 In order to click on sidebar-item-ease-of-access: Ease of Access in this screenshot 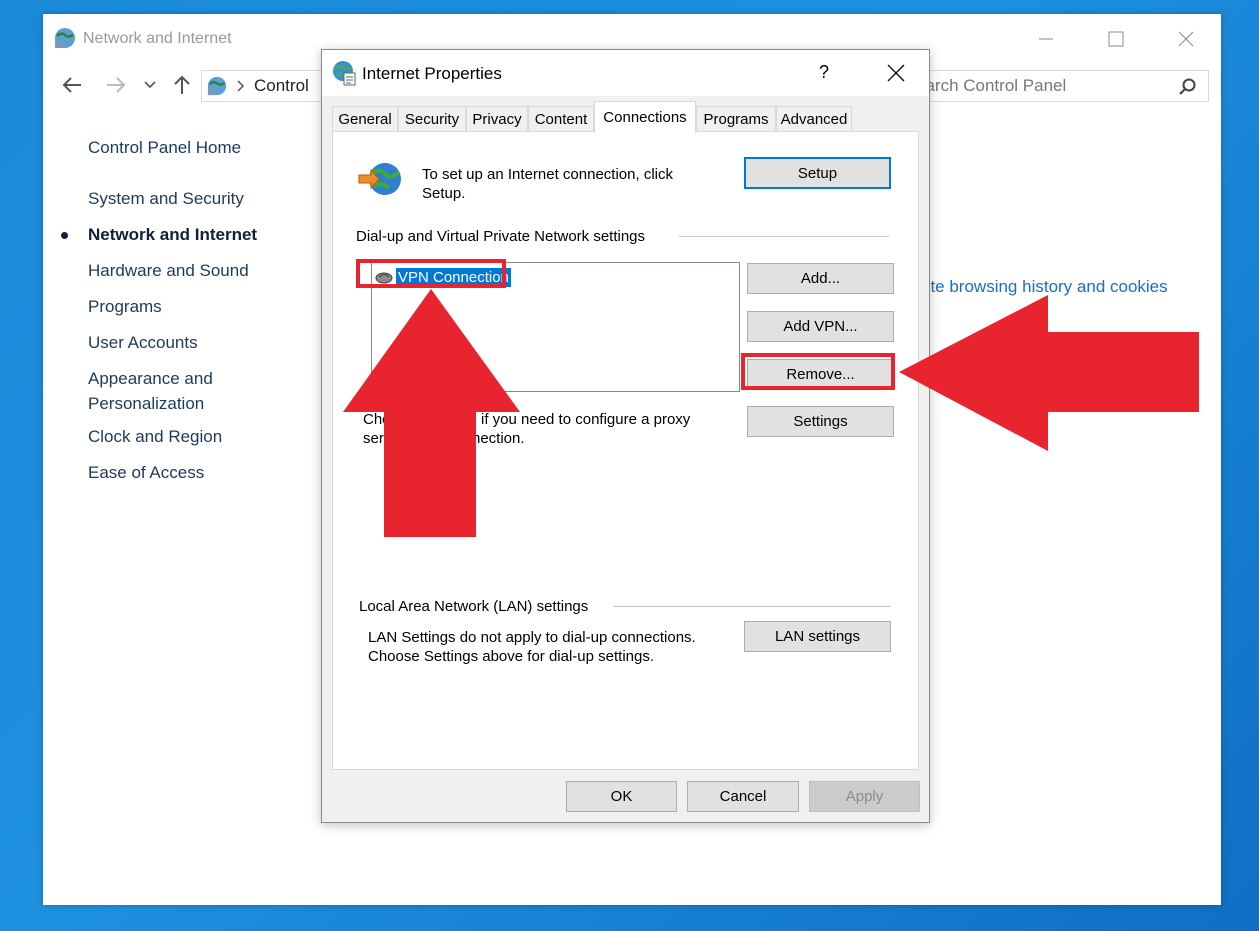, I will do `click(146, 473)`.